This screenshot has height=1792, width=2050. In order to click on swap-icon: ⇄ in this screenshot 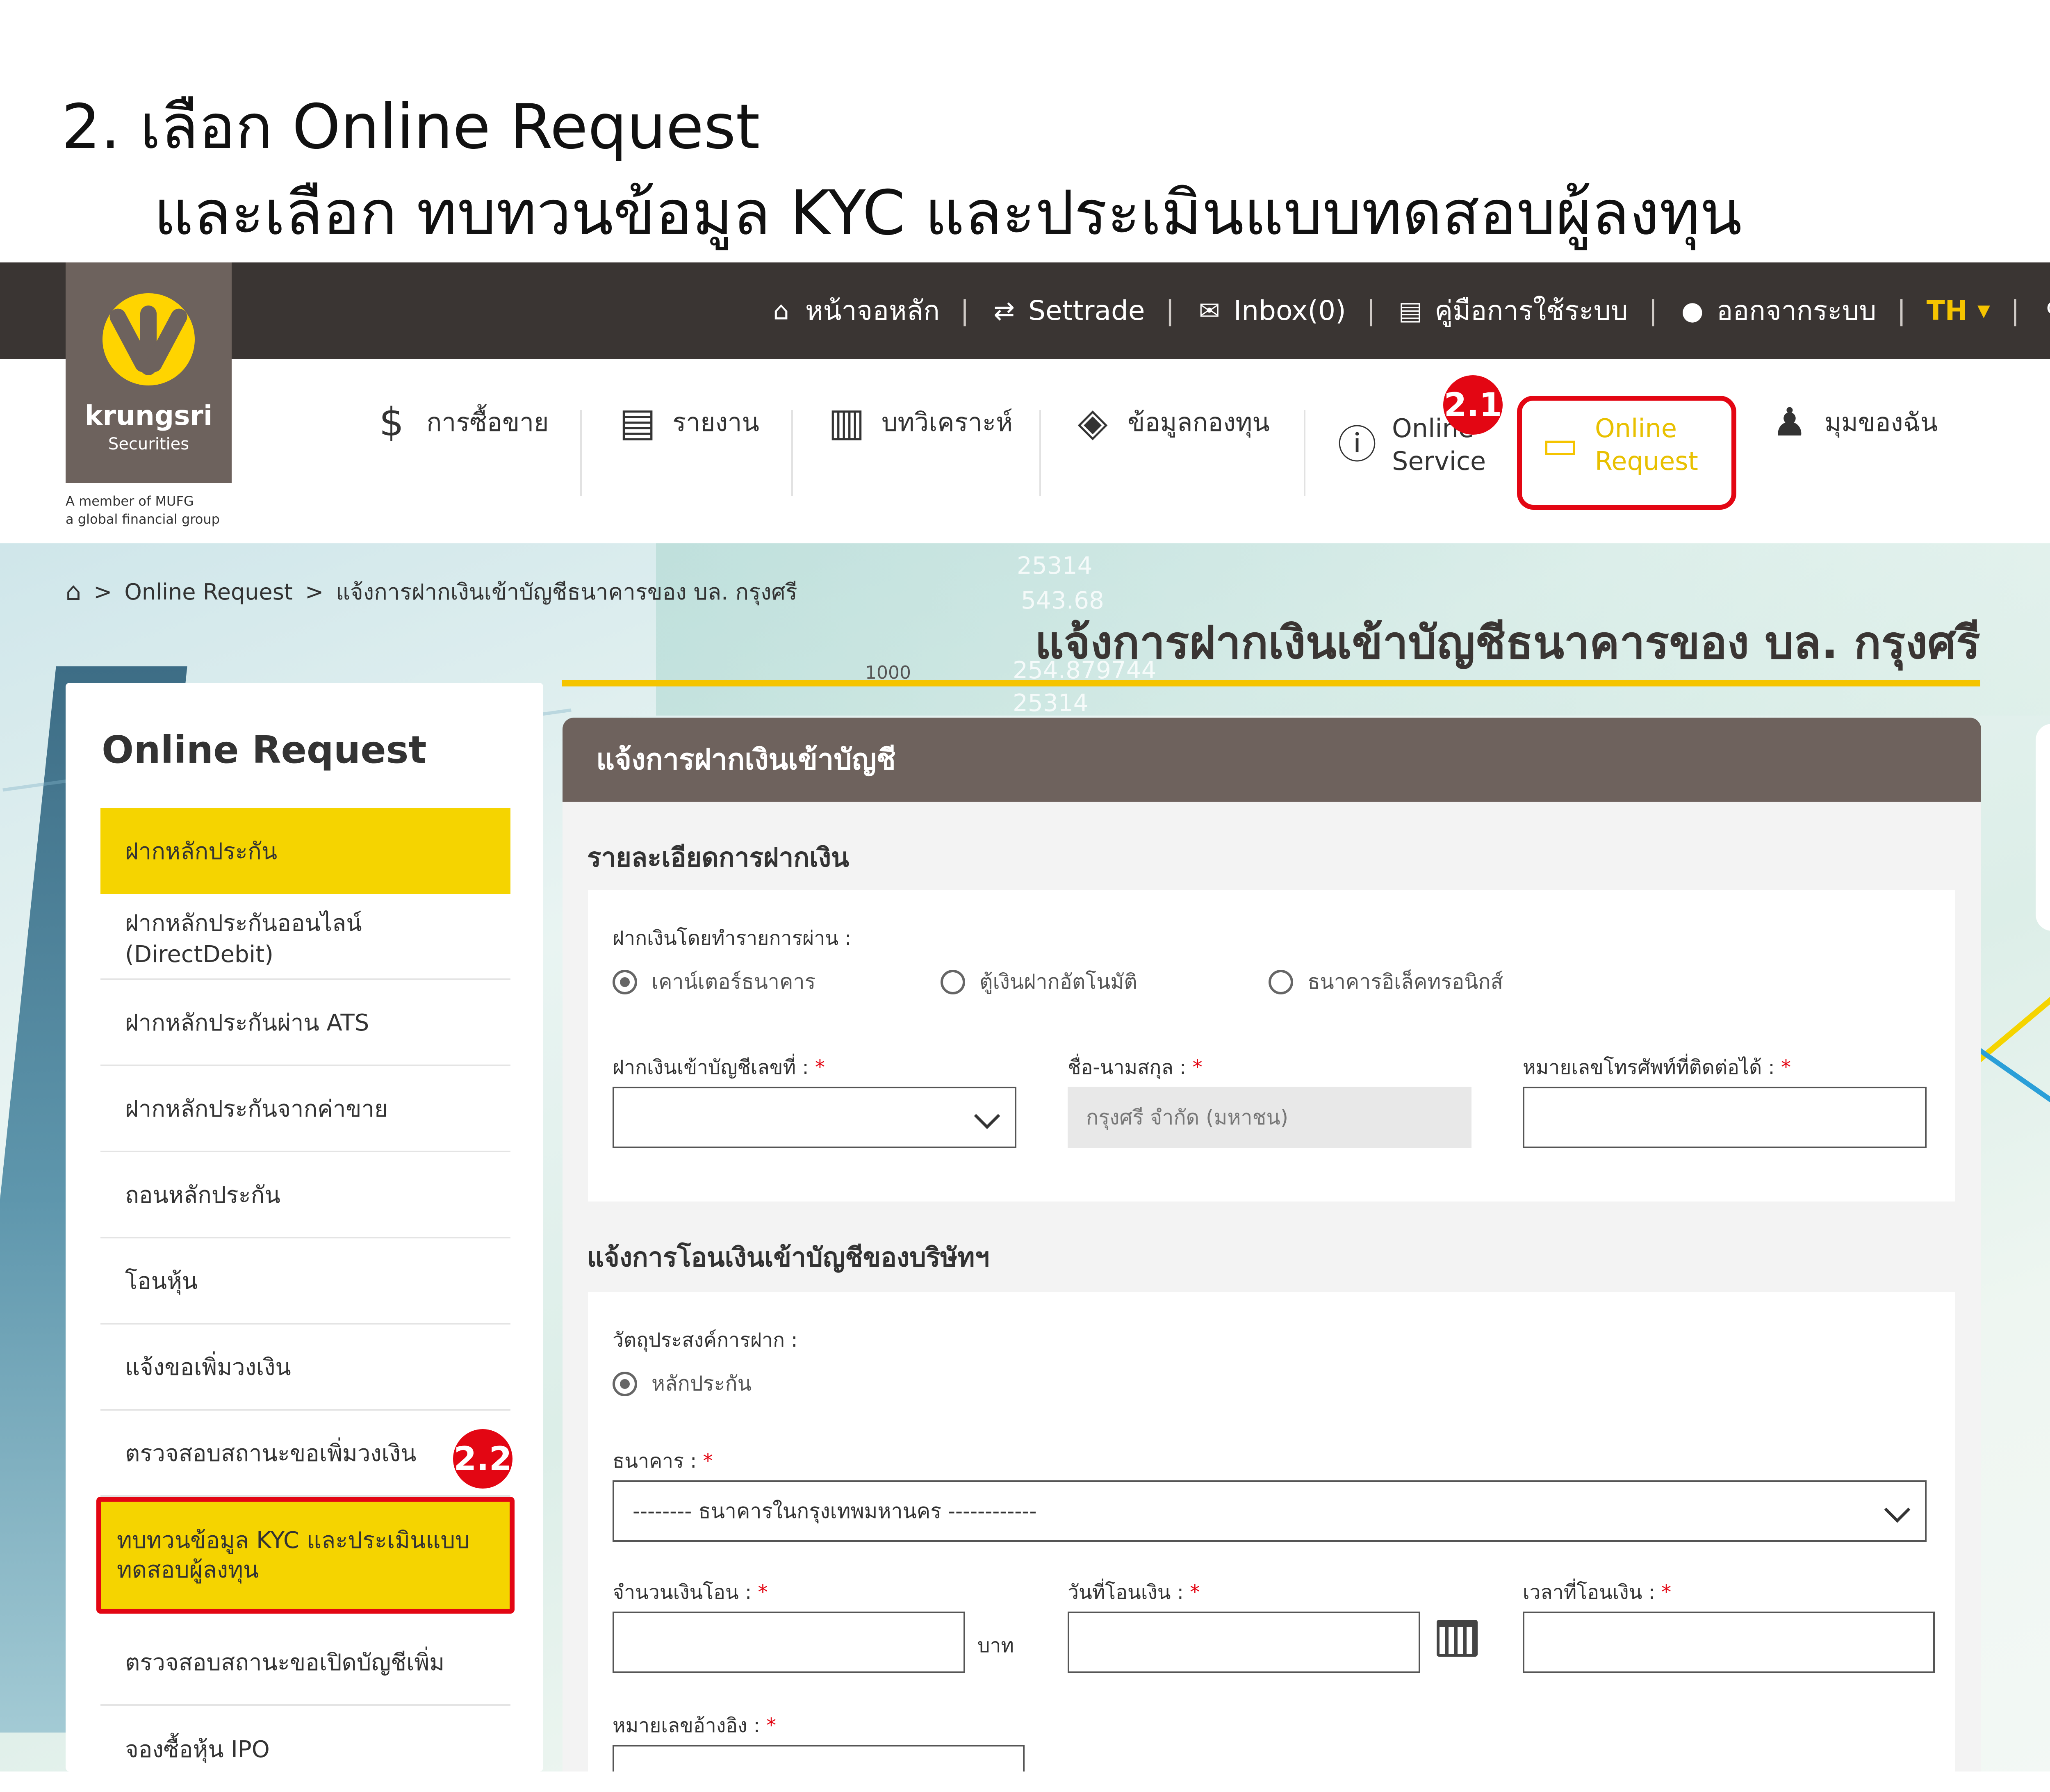, I will do `click(1004, 310)`.